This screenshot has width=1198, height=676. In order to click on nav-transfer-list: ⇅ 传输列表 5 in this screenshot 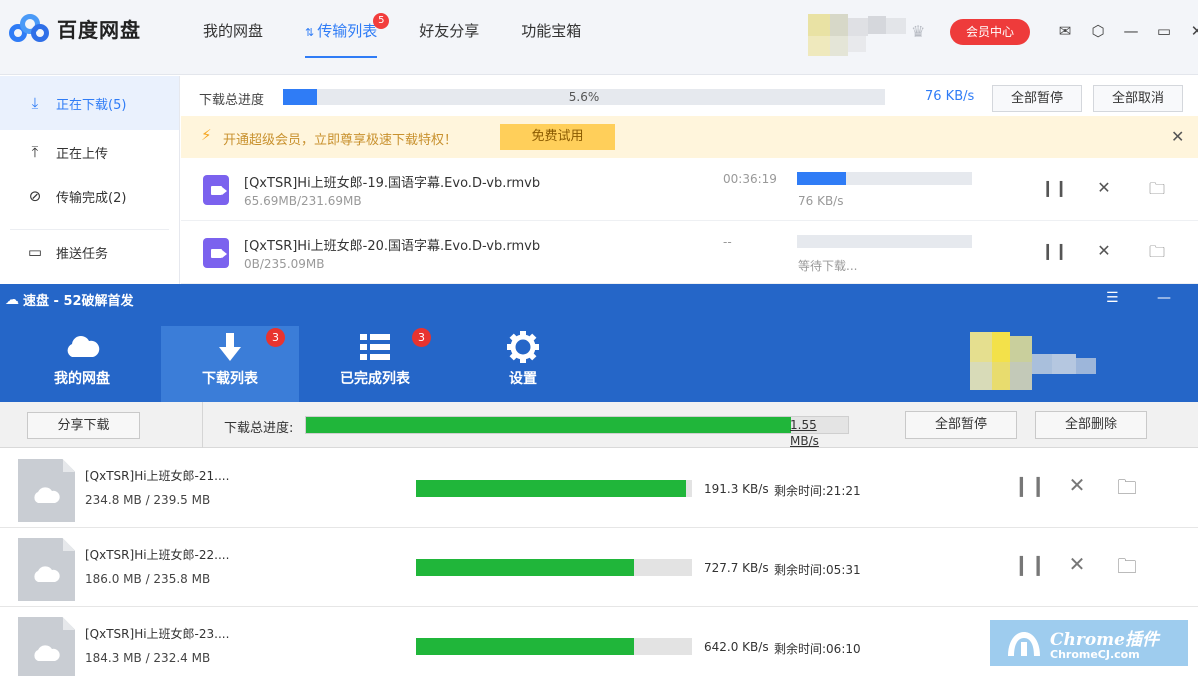, I will do `click(347, 31)`.